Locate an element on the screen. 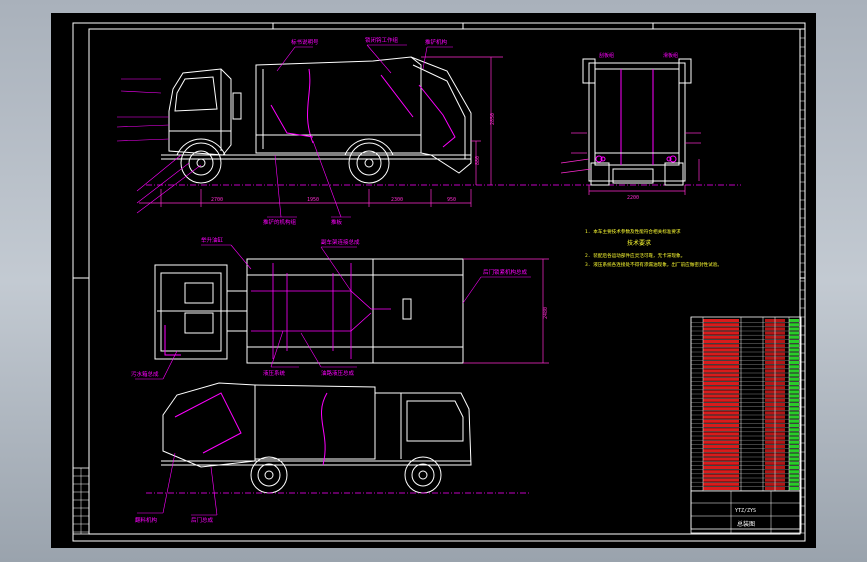 This screenshot has height=562, width=867. dim-overall-height: 2850 is located at coordinates (493, 119).